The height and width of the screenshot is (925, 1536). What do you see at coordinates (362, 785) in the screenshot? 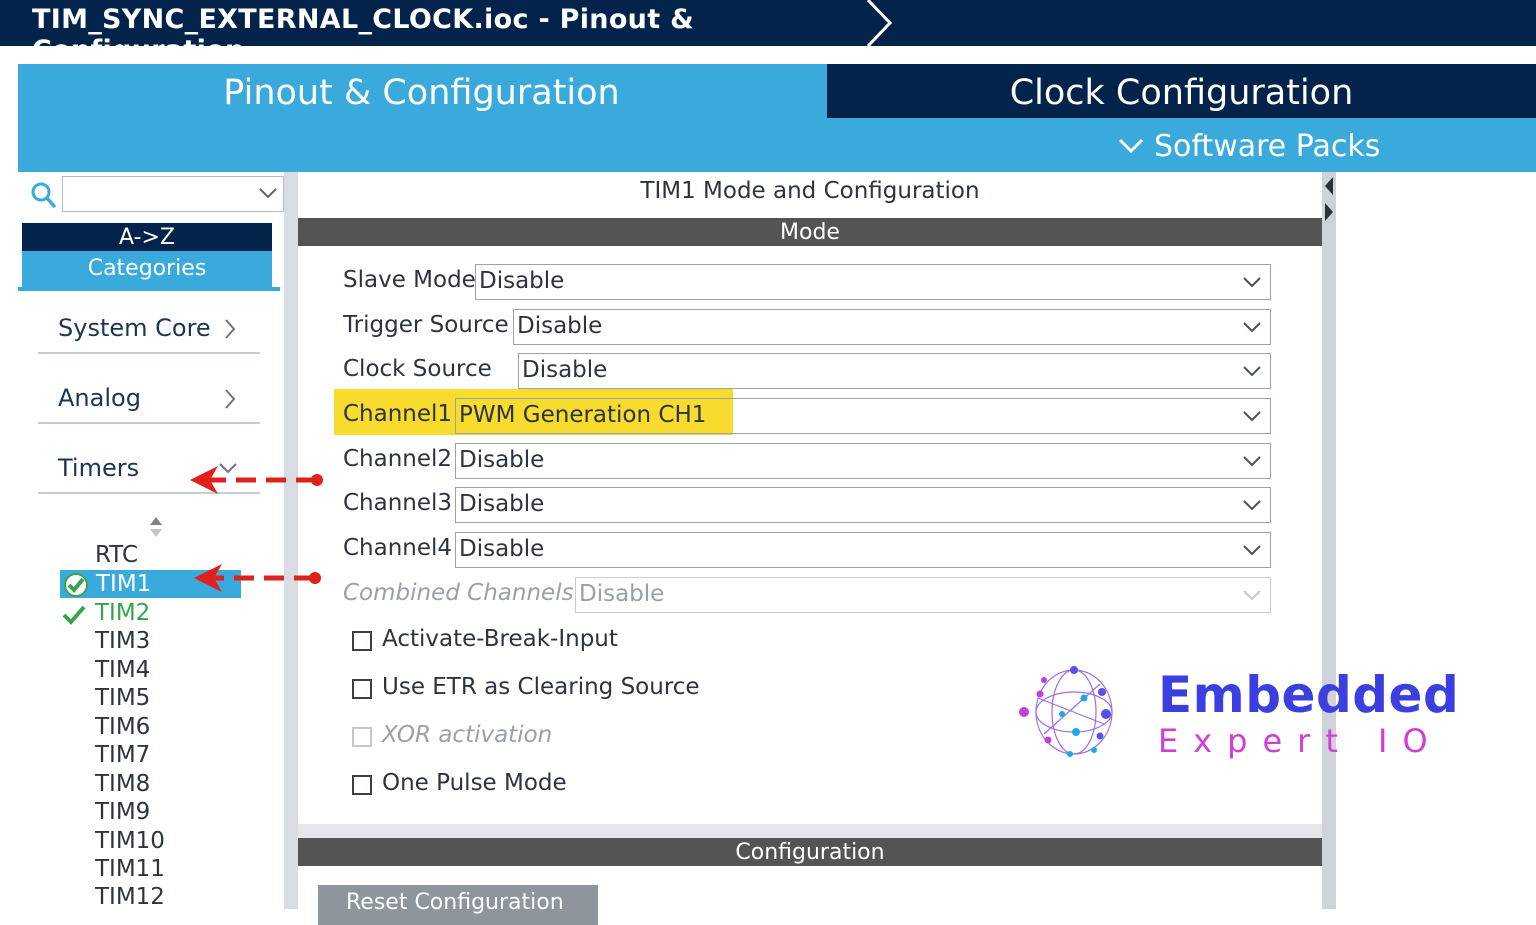
I see `one-pulse-mode-checkbox` at bounding box center [362, 785].